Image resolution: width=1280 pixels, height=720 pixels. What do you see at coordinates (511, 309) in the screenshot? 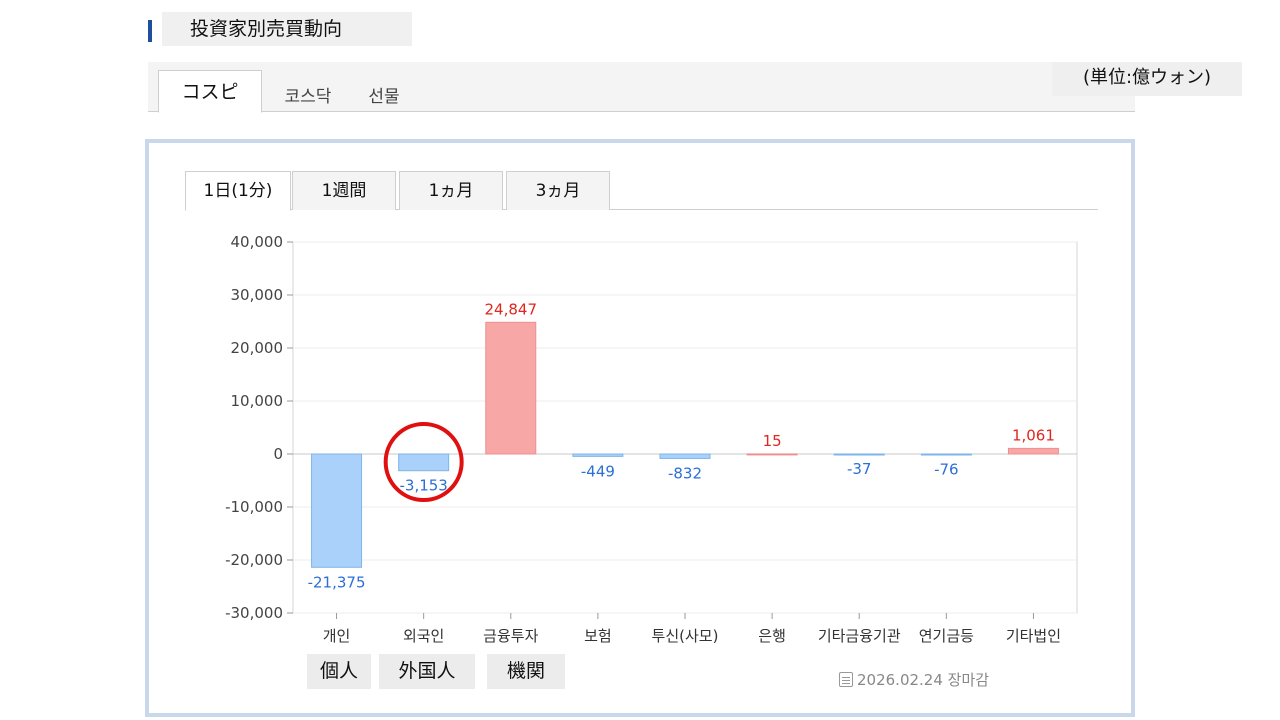
I see `data-label: 24,847` at bounding box center [511, 309].